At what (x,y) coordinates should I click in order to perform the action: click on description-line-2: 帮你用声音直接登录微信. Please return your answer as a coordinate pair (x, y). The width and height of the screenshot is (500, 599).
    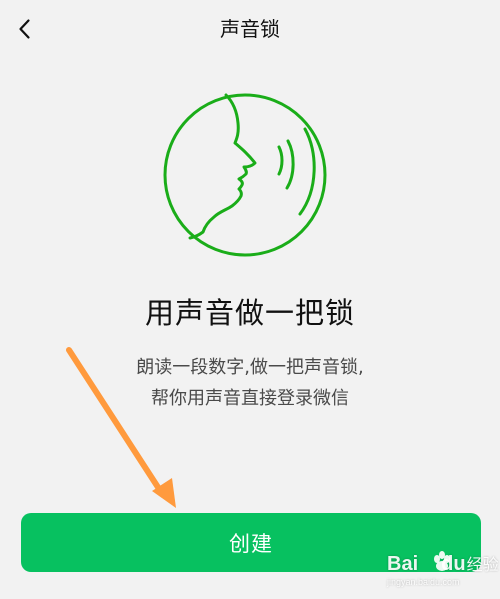
    Looking at the image, I should click on (250, 398).